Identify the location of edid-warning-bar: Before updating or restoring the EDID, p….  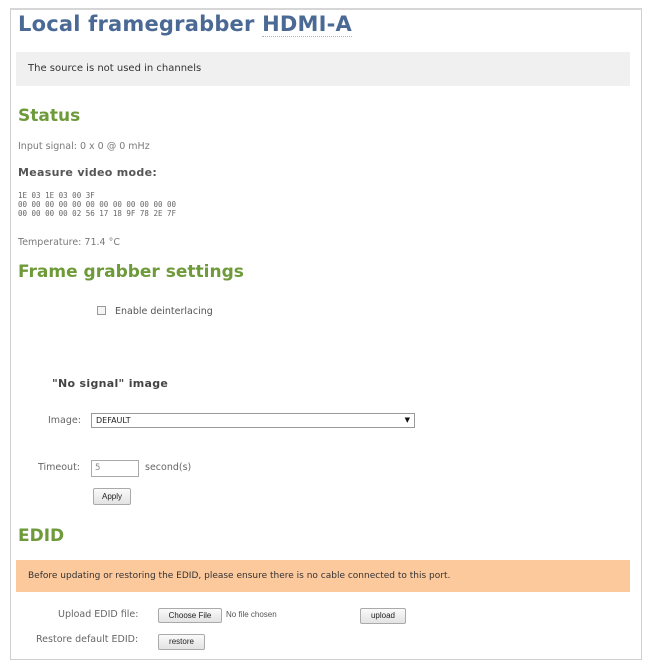
(323, 576).